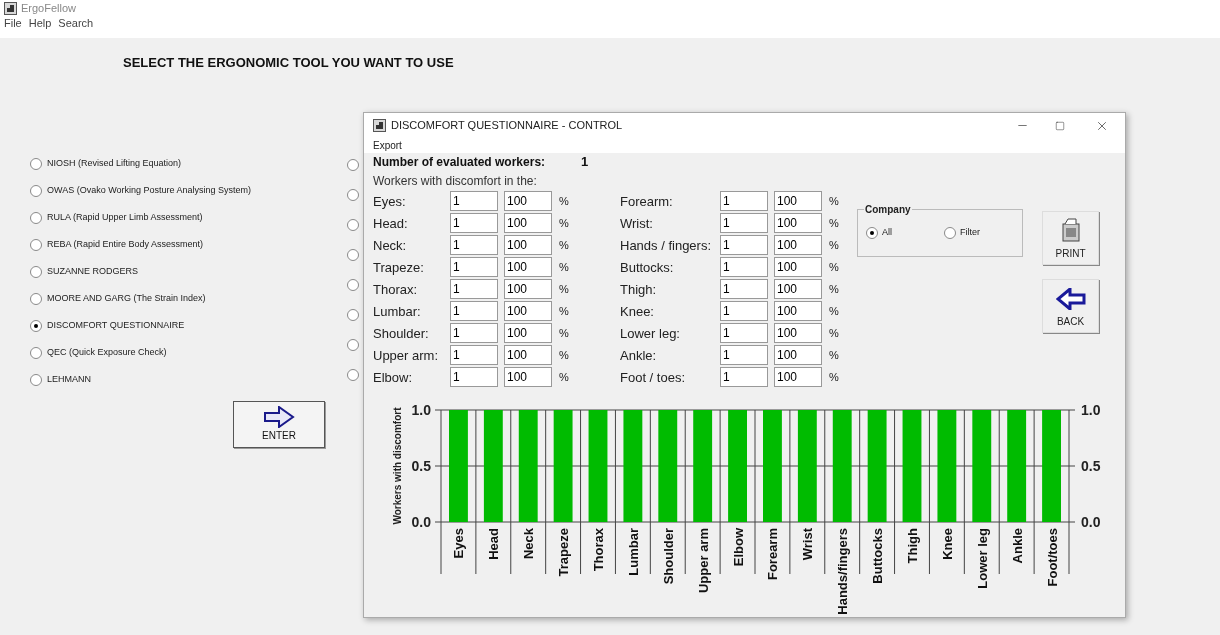 The image size is (1220, 635). I want to click on group-title: Company, so click(888, 209).